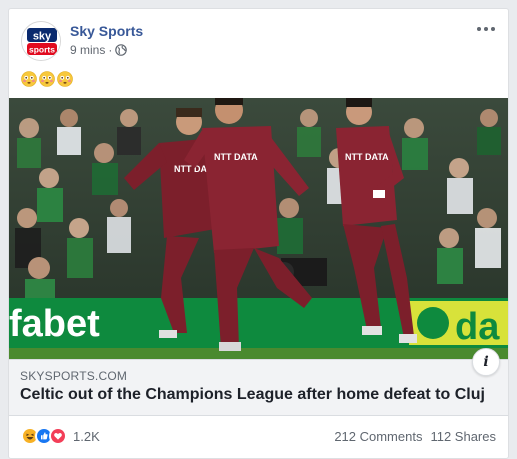 The image size is (517, 459). I want to click on link-domain: SKYSPORTS.COM, so click(74, 376).